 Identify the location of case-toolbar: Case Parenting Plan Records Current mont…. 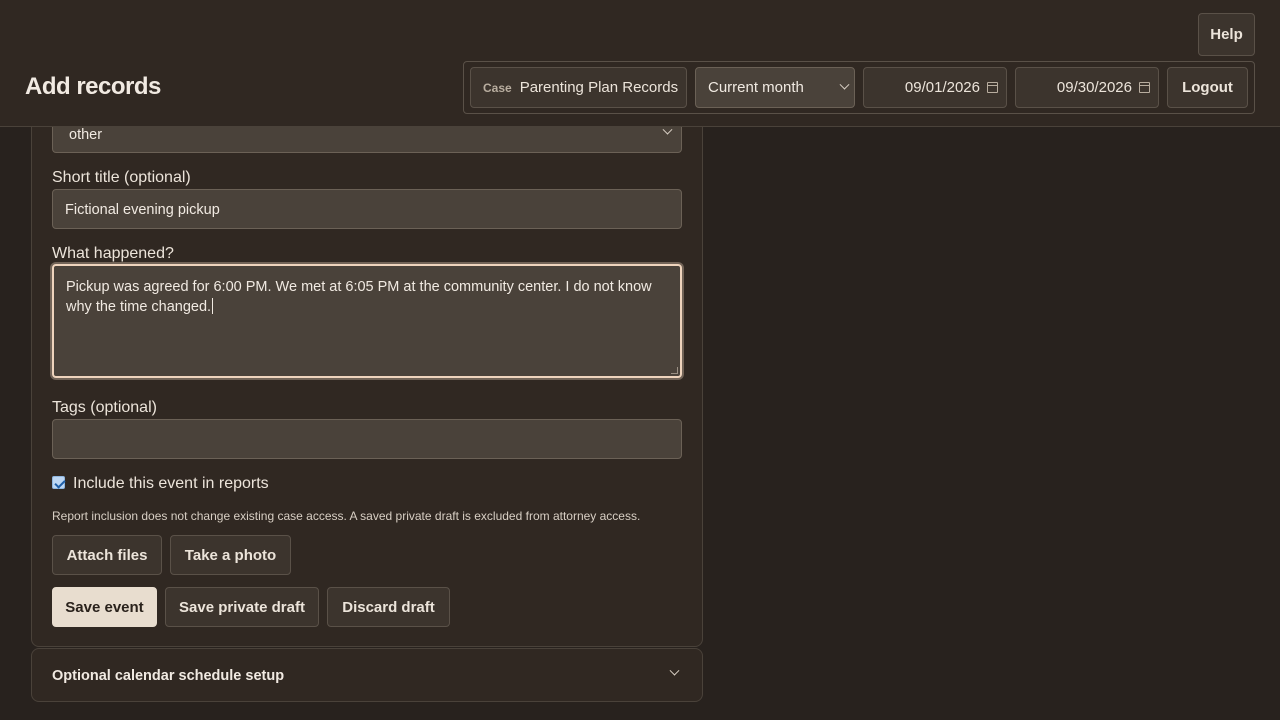
(859, 87).